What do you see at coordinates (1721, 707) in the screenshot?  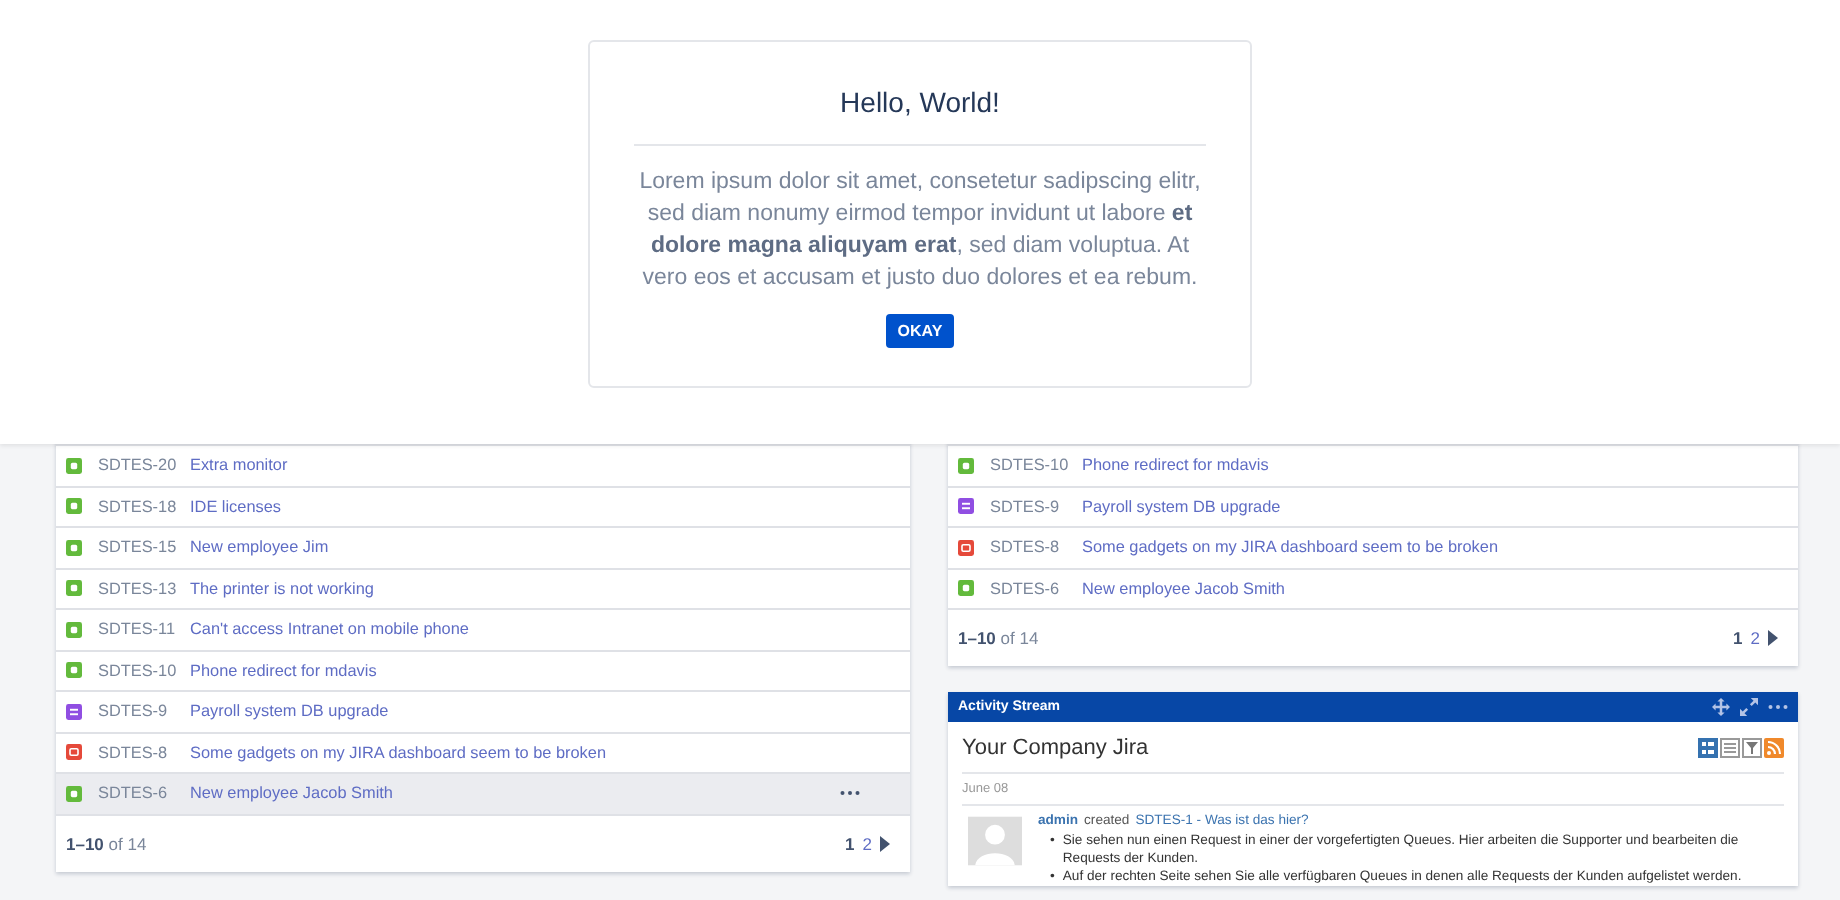 I see `move-icon` at bounding box center [1721, 707].